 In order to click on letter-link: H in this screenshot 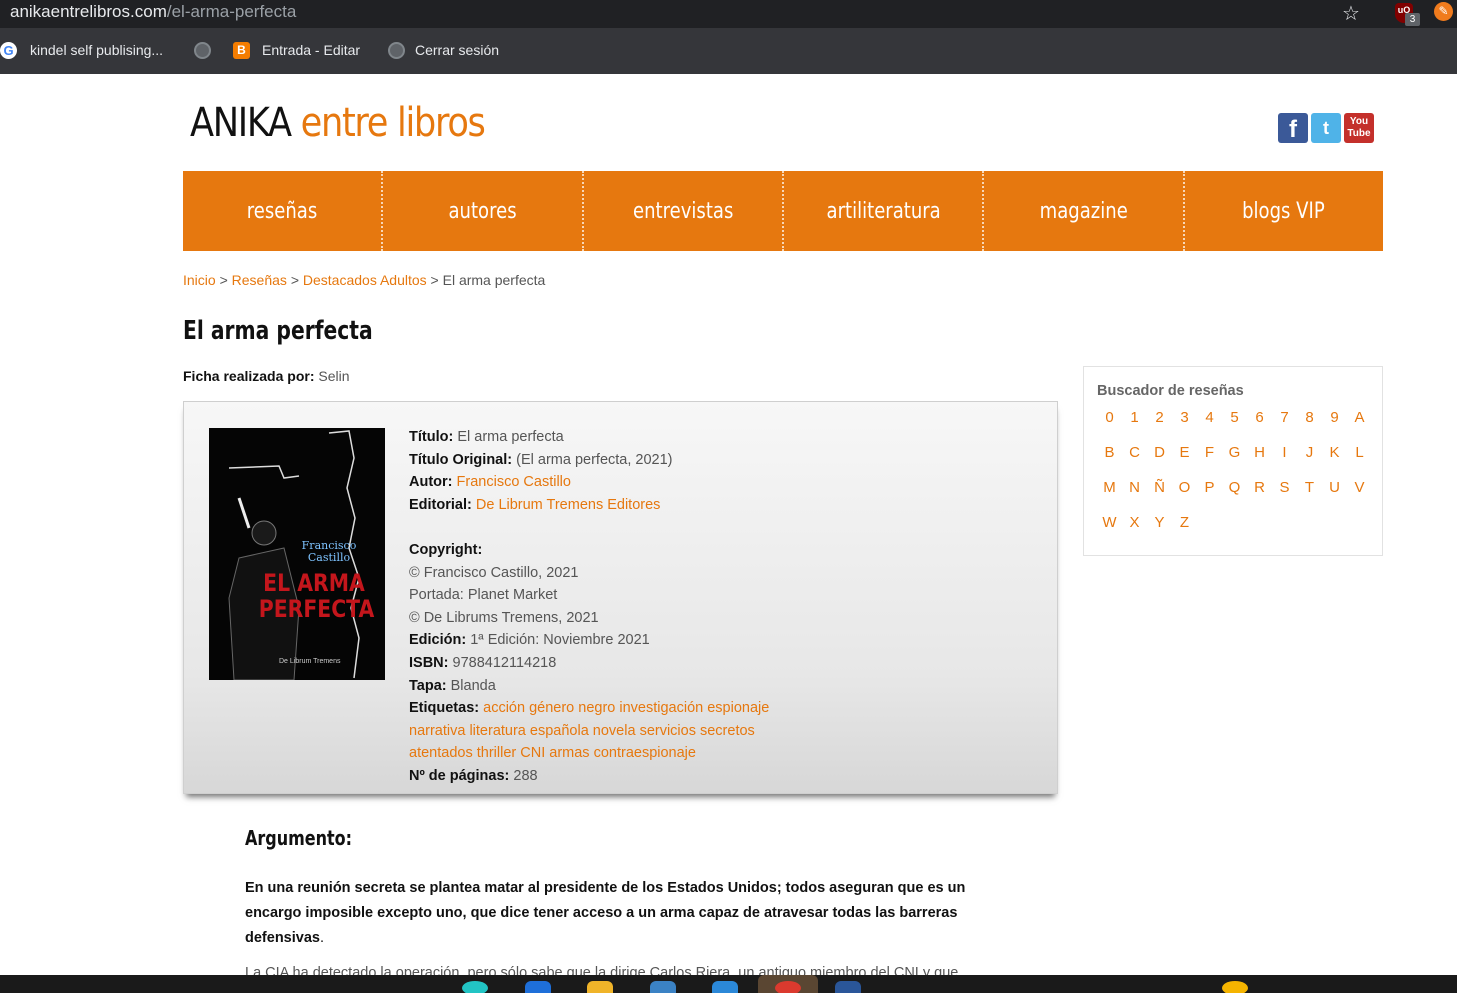, I will do `click(1259, 452)`.